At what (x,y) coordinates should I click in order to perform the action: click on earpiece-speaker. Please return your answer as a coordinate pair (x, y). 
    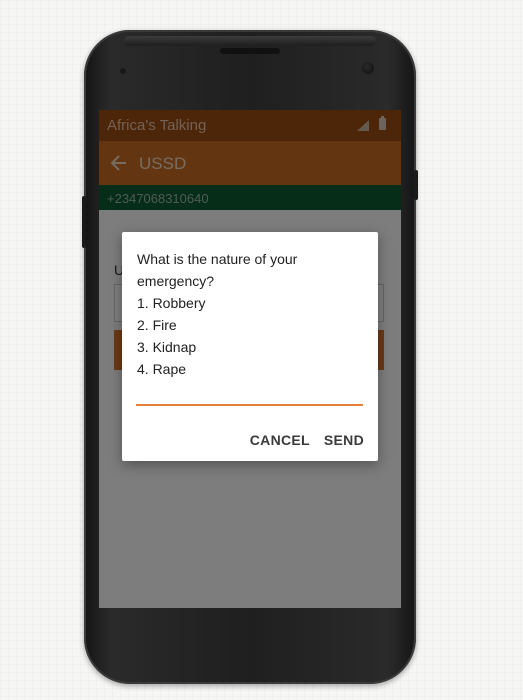
    Looking at the image, I should click on (250, 51).